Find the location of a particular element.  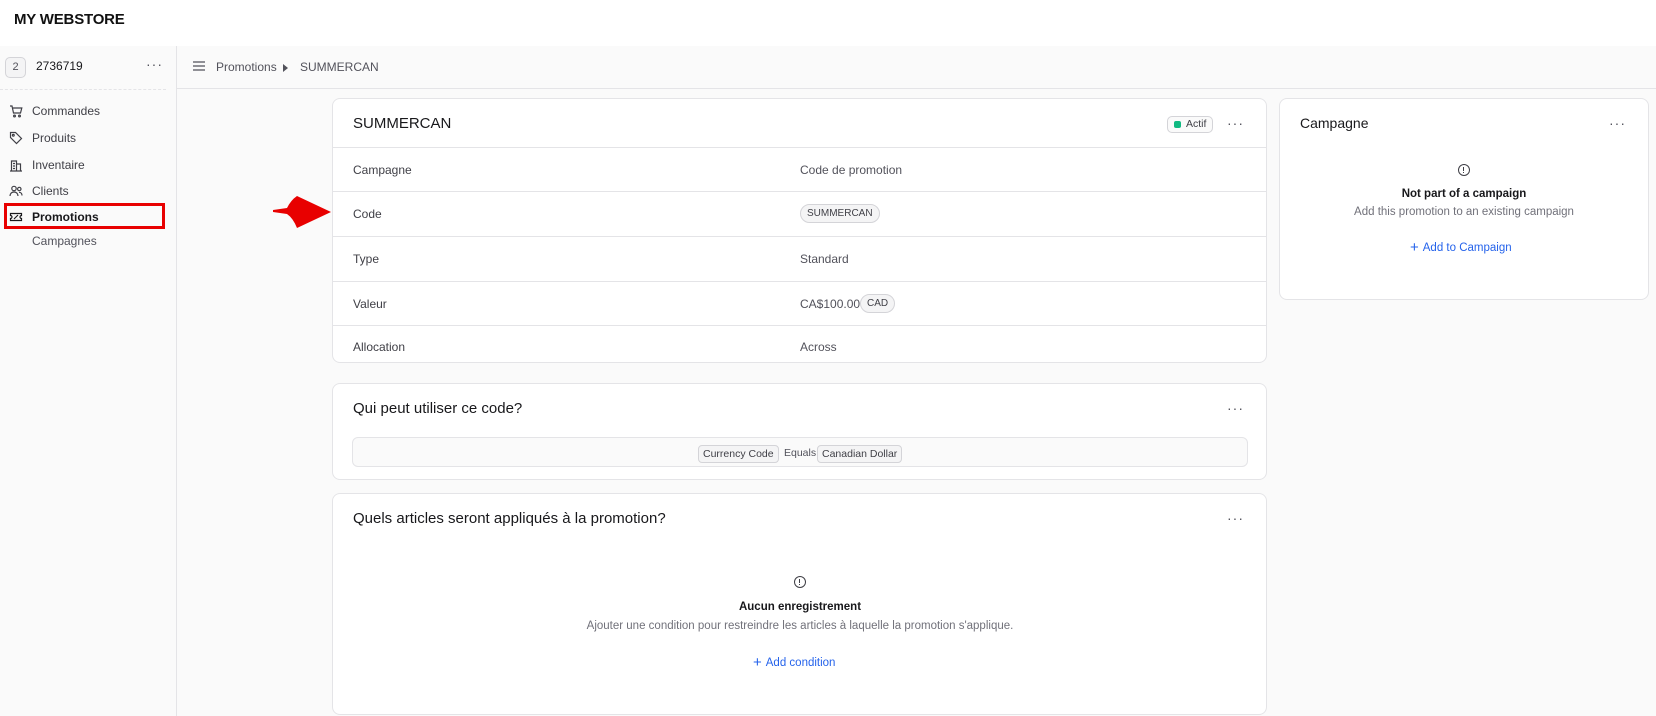

add-condition-button: + Add condition is located at coordinates (794, 662).